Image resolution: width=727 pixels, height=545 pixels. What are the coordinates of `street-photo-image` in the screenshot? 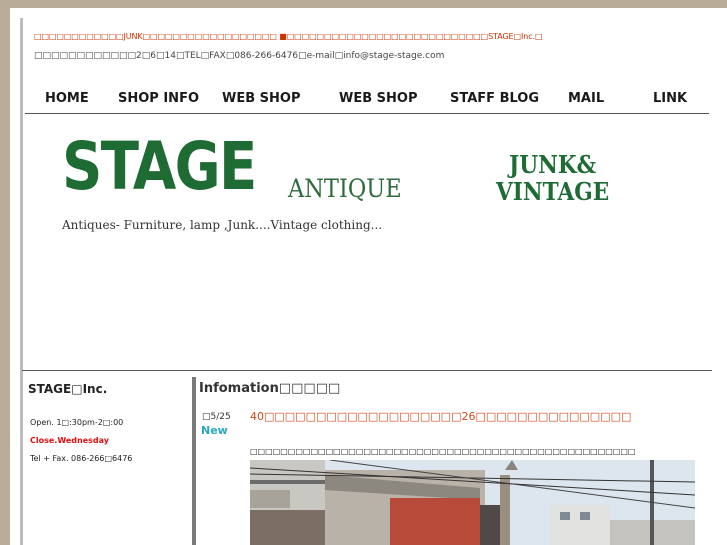 It's located at (472, 502).